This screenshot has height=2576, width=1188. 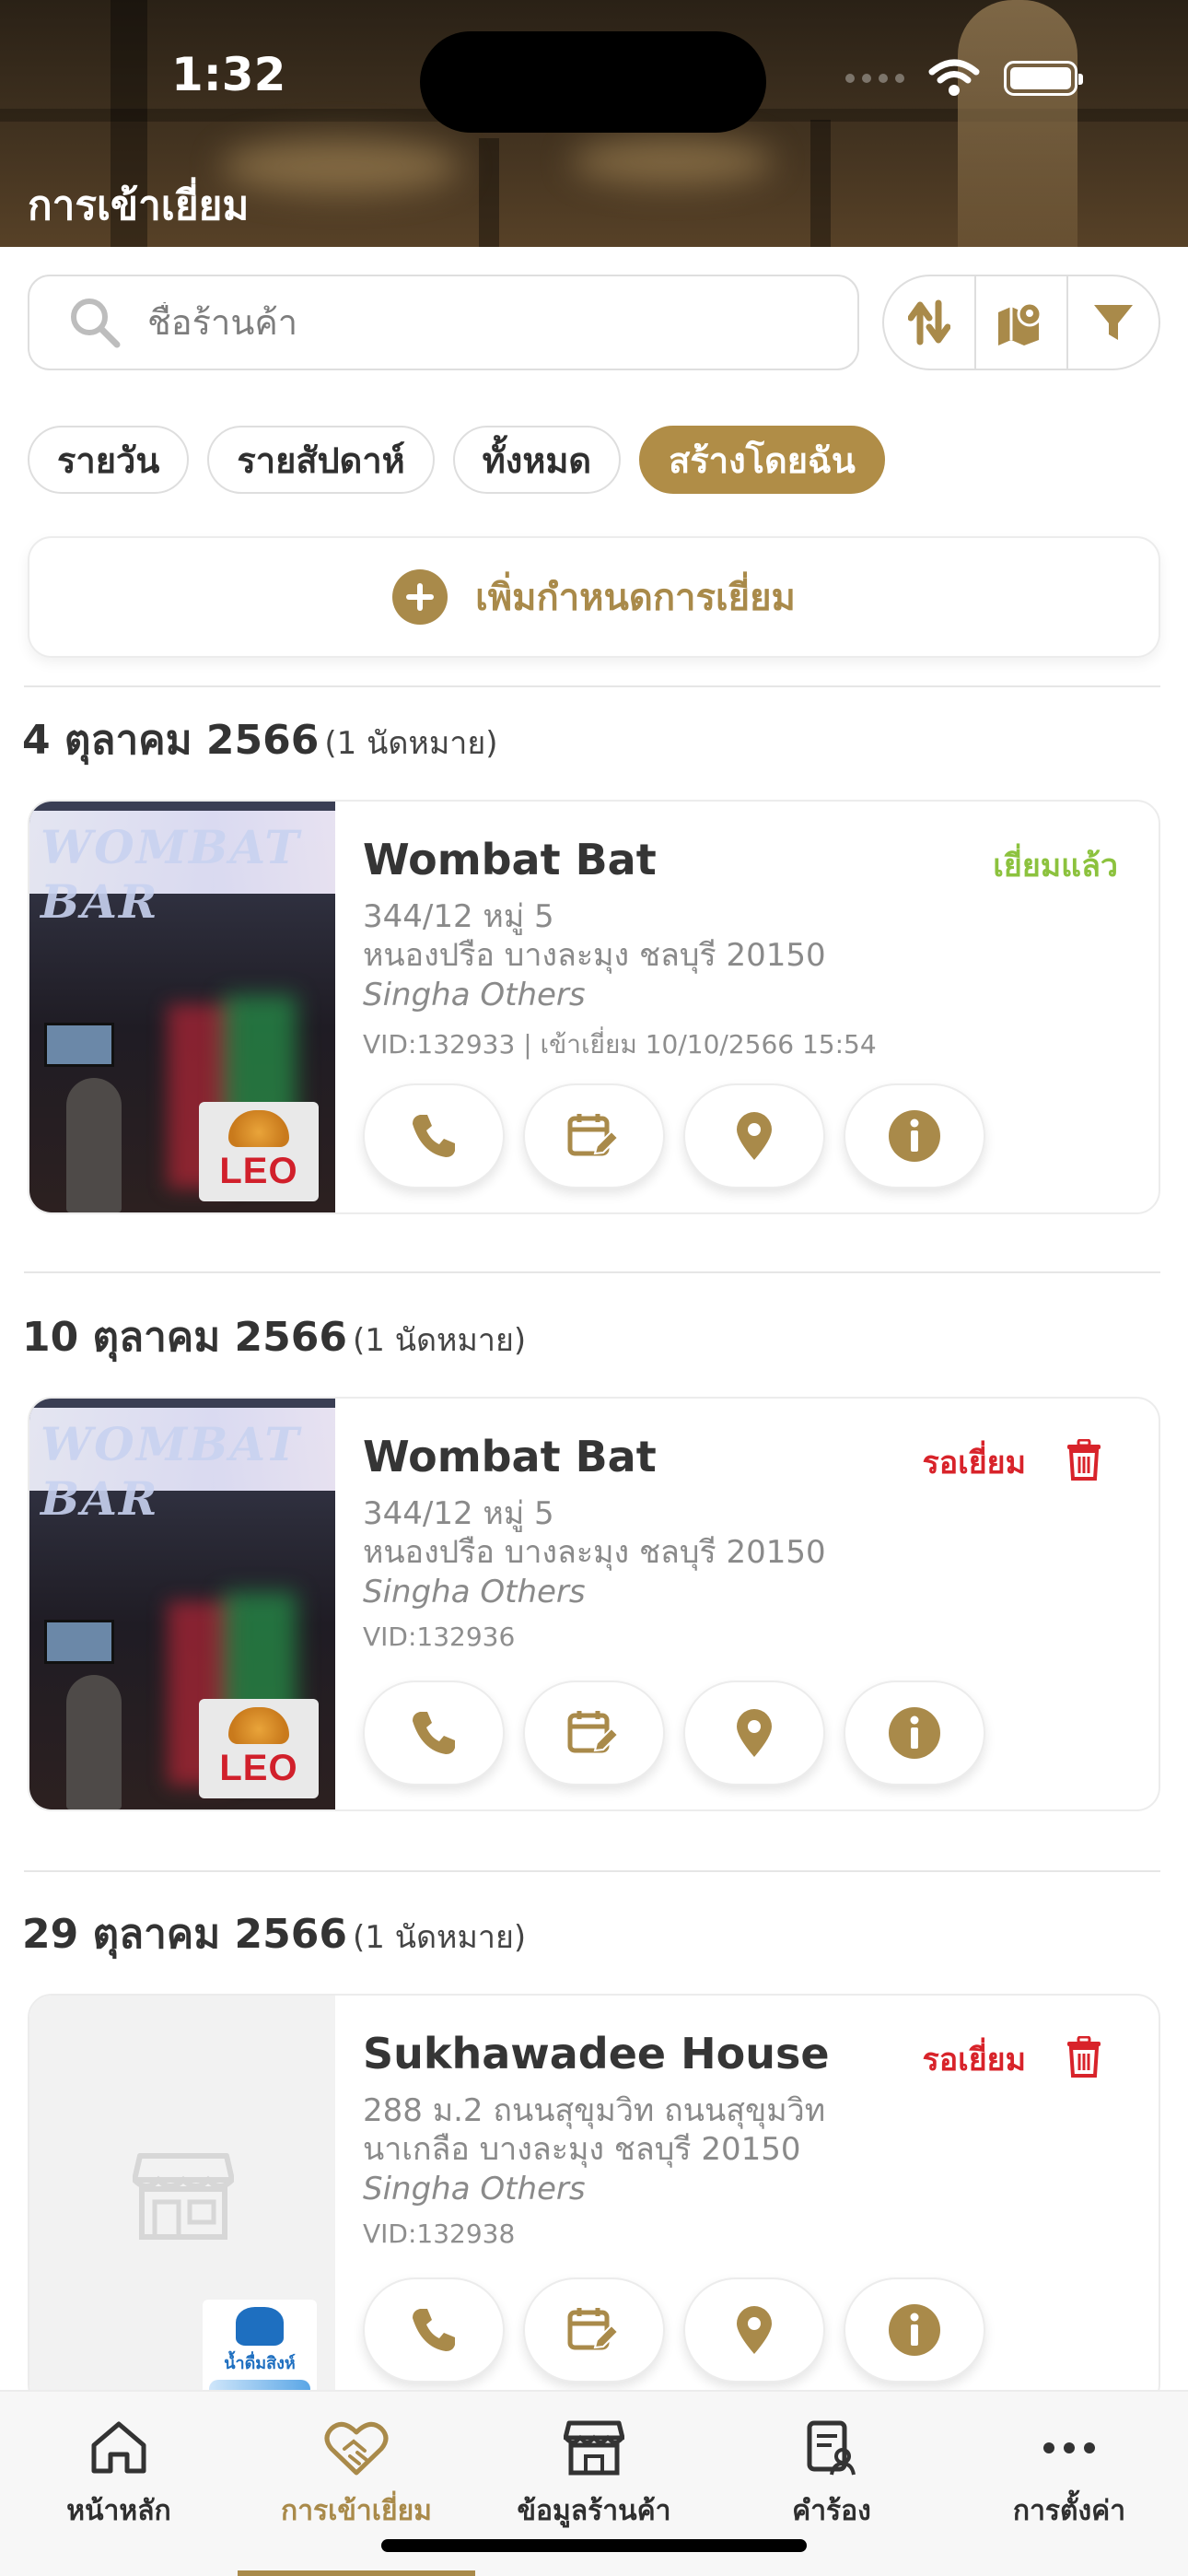 I want to click on store-placeholder-icon, so click(x=183, y=2196).